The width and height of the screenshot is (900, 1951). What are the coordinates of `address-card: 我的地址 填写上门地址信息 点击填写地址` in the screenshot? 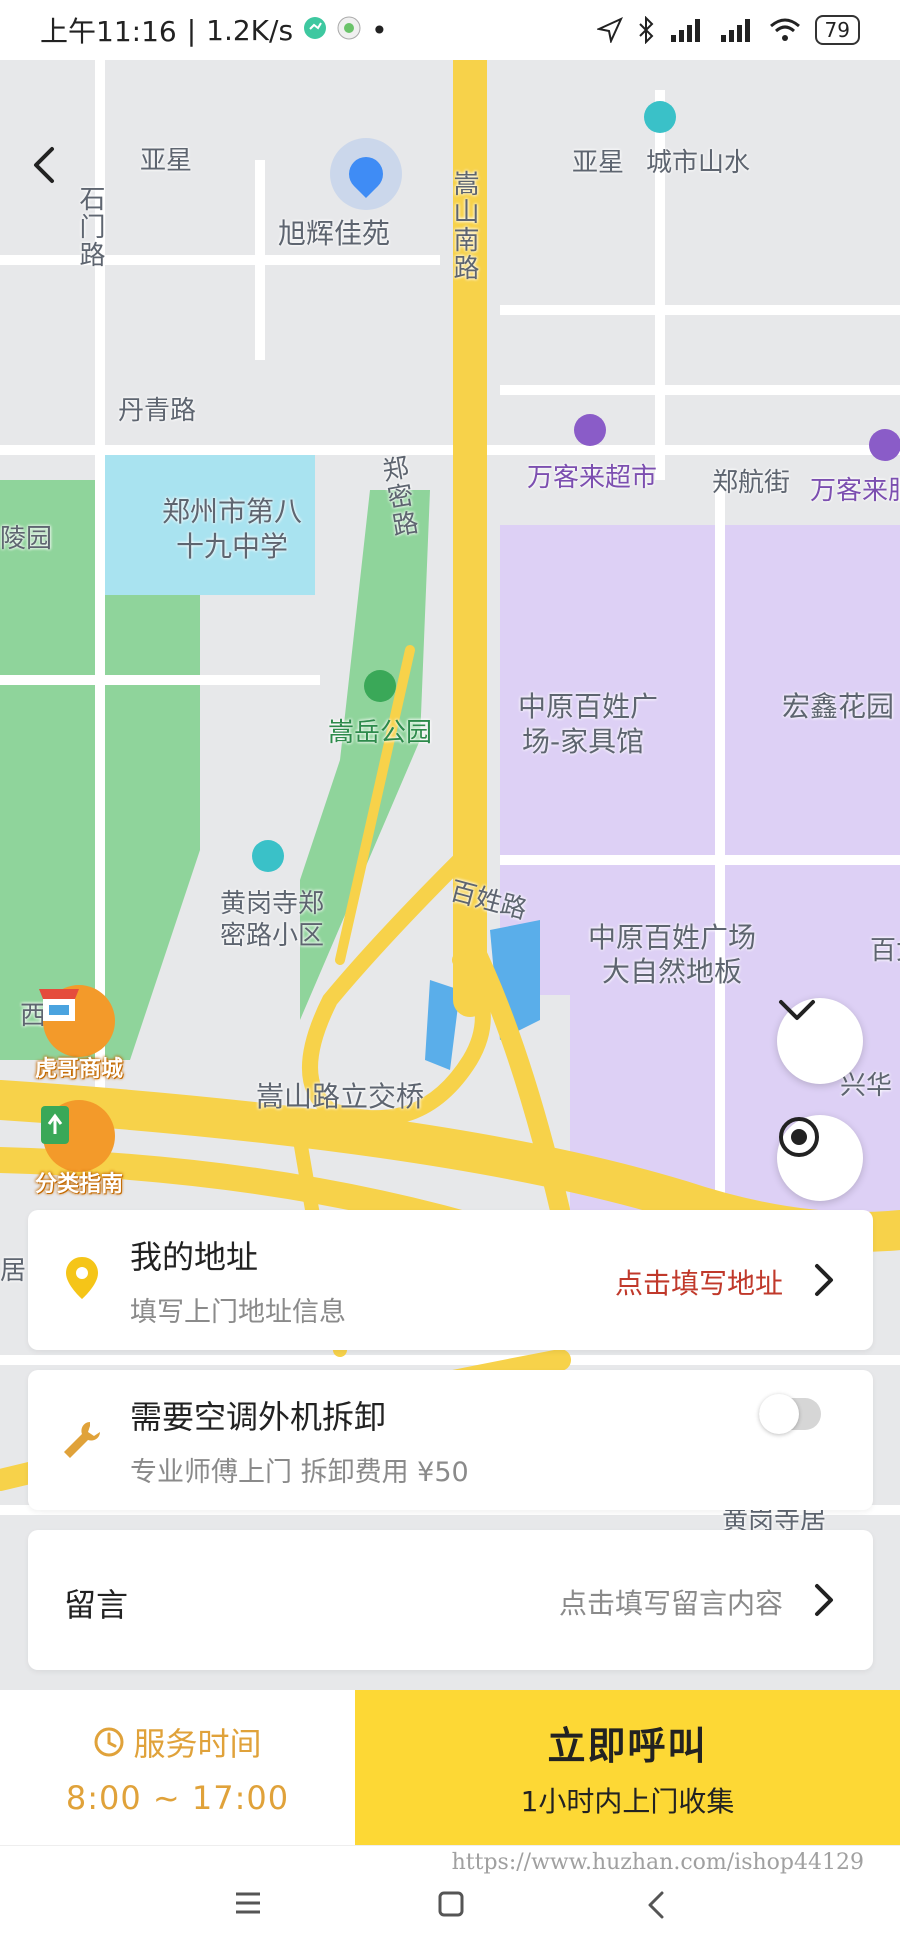 It's located at (450, 1280).